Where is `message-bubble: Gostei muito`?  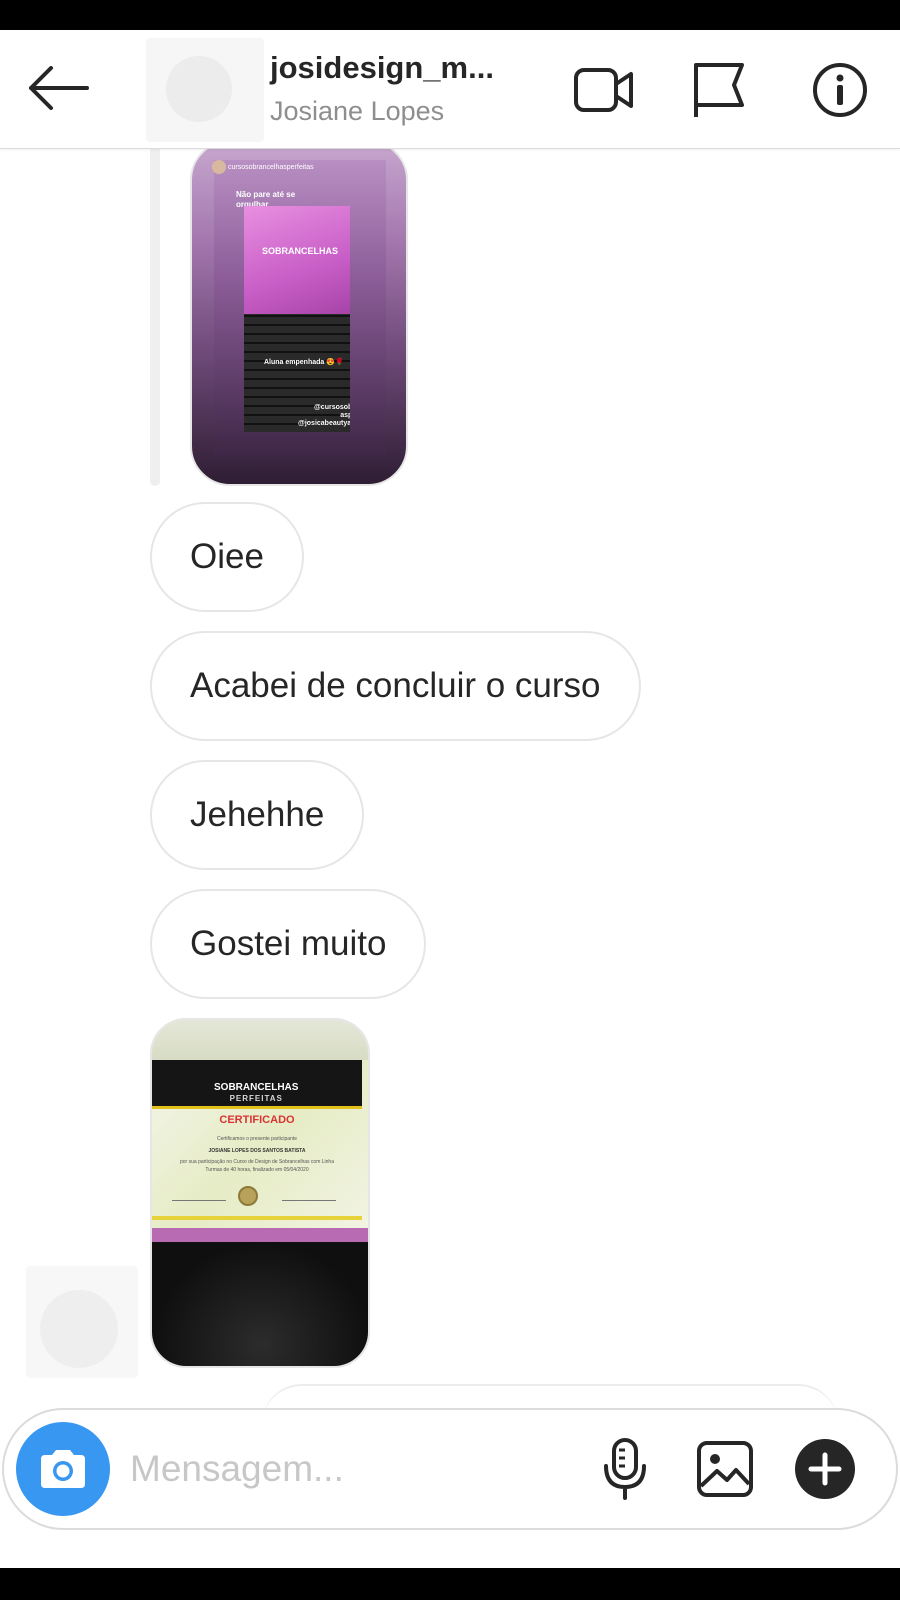 message-bubble: Gostei muito is located at coordinates (288, 944).